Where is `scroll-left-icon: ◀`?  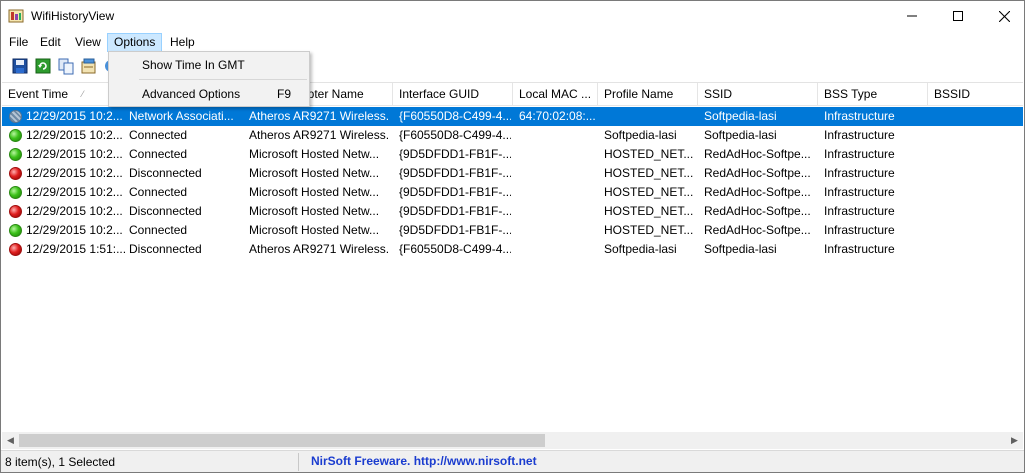
scroll-left-icon: ◀ is located at coordinates (10, 440).